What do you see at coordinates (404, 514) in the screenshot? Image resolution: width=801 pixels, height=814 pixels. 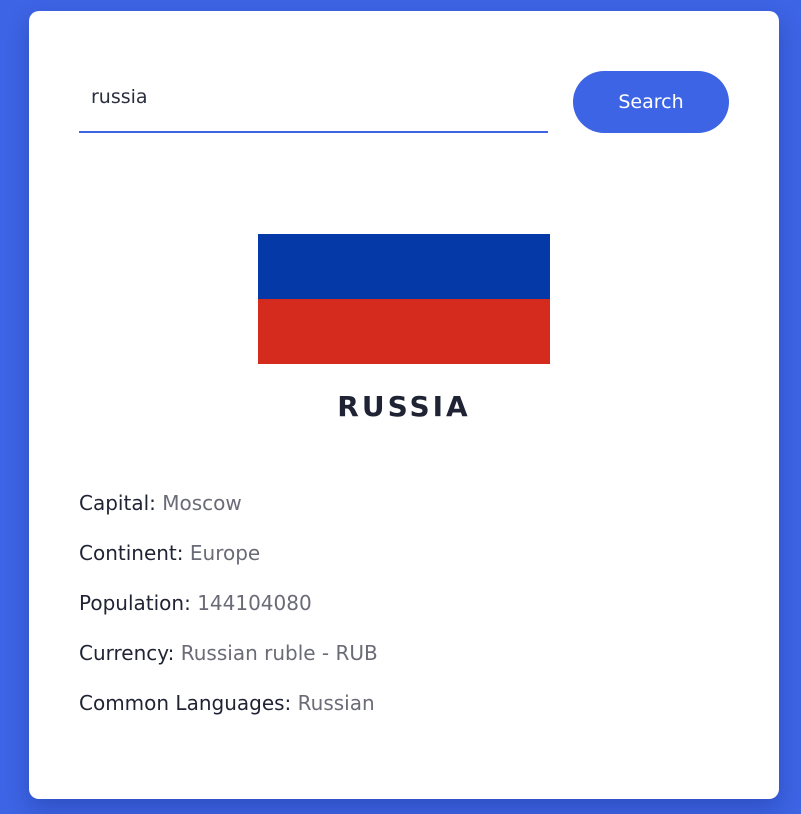 I see `detail-capital: Capital: Moscow` at bounding box center [404, 514].